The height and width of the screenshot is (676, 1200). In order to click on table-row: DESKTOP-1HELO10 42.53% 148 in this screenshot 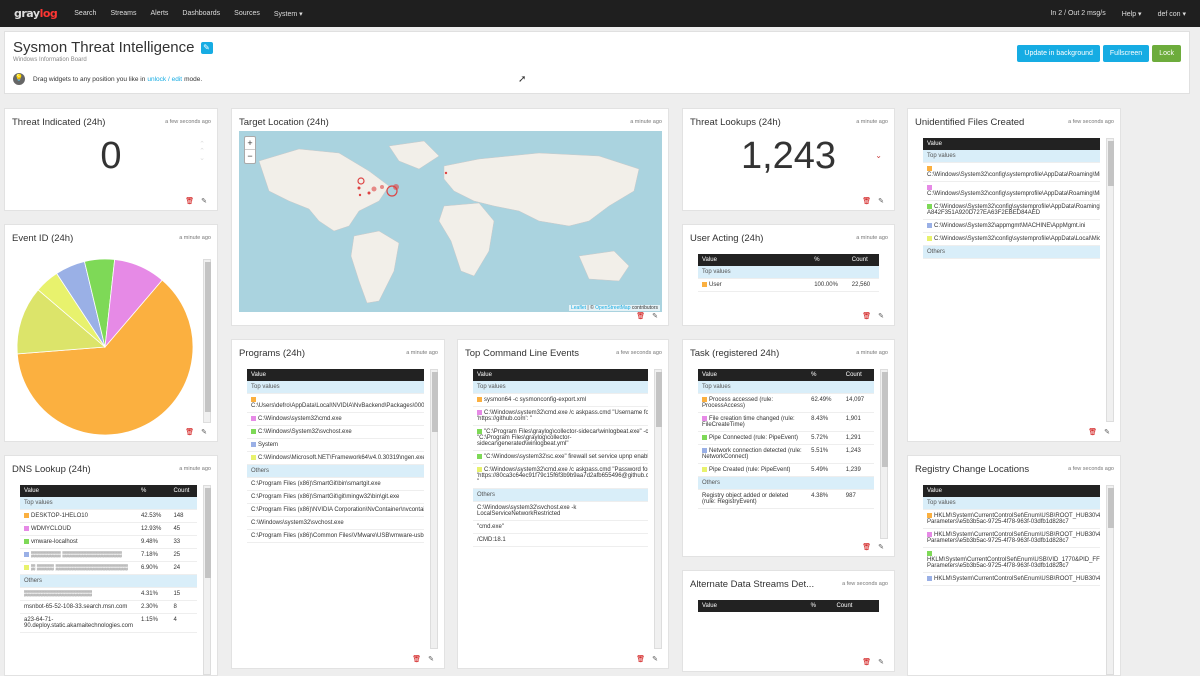, I will do `click(108, 516)`.